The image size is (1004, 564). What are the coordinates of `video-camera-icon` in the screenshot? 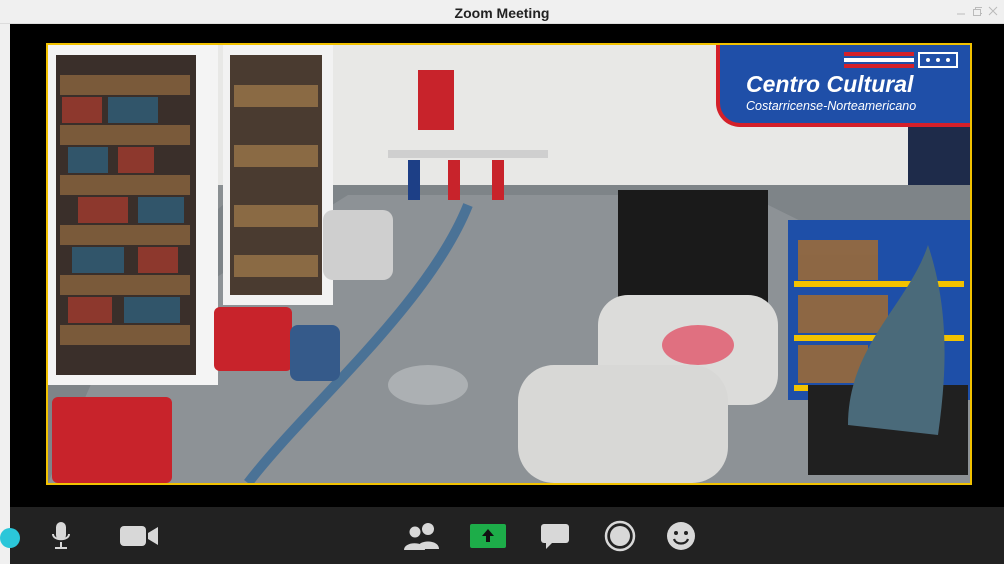 It's located at (139, 536).